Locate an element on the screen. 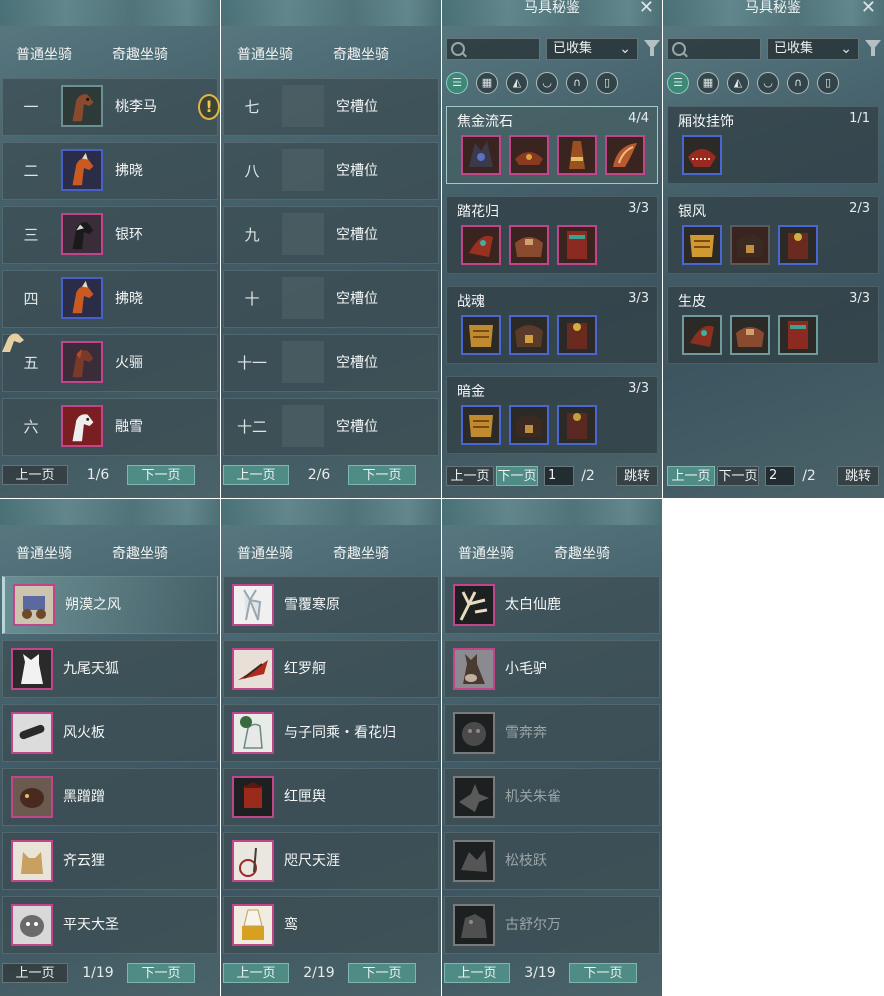 Image resolution: width=884 pixels, height=996 pixels. mount-list-item: 小毛驴 is located at coordinates (552, 669).